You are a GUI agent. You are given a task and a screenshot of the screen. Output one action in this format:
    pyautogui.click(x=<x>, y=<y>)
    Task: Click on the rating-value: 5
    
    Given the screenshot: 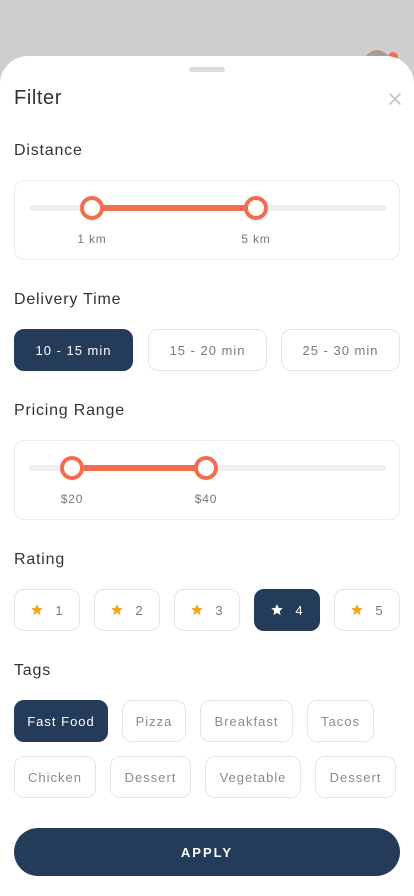 What is the action you would take?
    pyautogui.click(x=379, y=610)
    